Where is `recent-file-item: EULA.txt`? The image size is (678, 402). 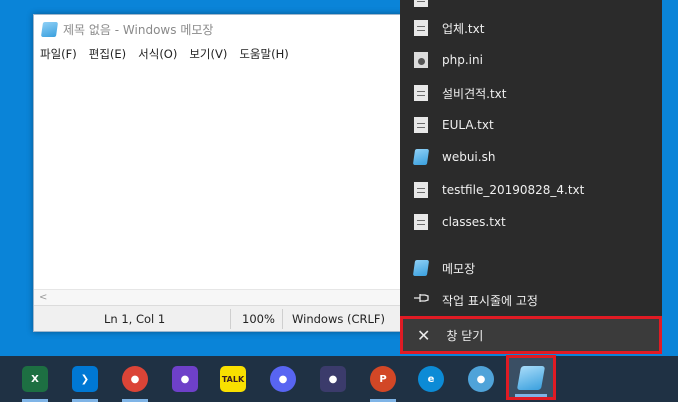
recent-file-item: EULA.txt is located at coordinates (531, 125).